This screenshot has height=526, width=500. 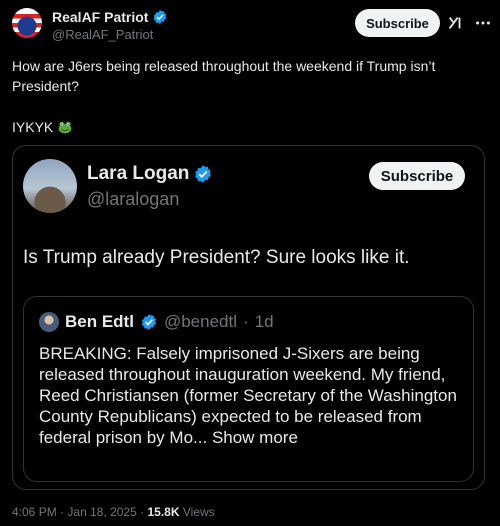 I want to click on author-handle: @RealAF_Patriot, so click(x=110, y=34).